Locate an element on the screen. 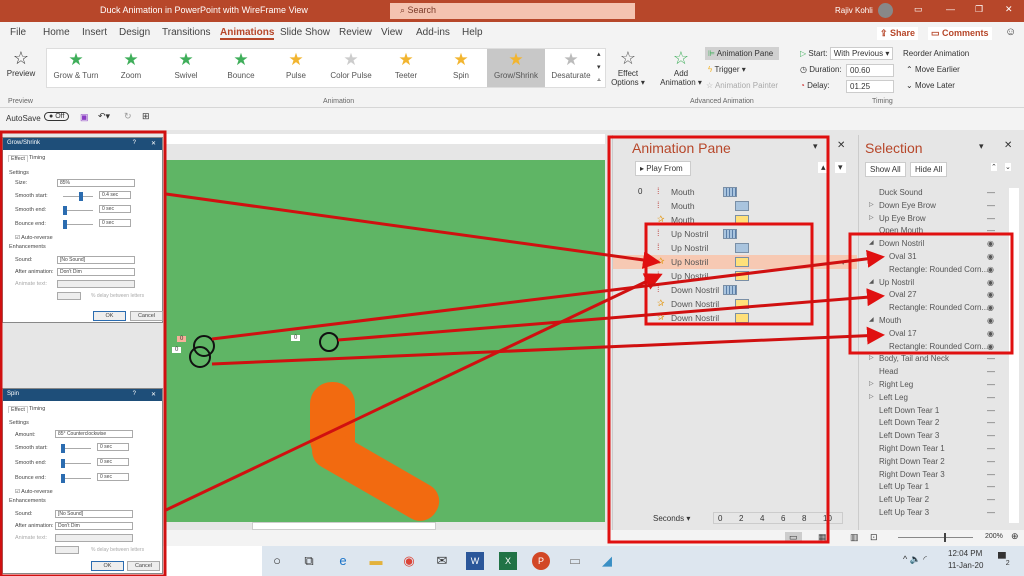 The image size is (1024, 576). selection-item: ▷ Down Eye Brow — is located at coordinates (929, 207).